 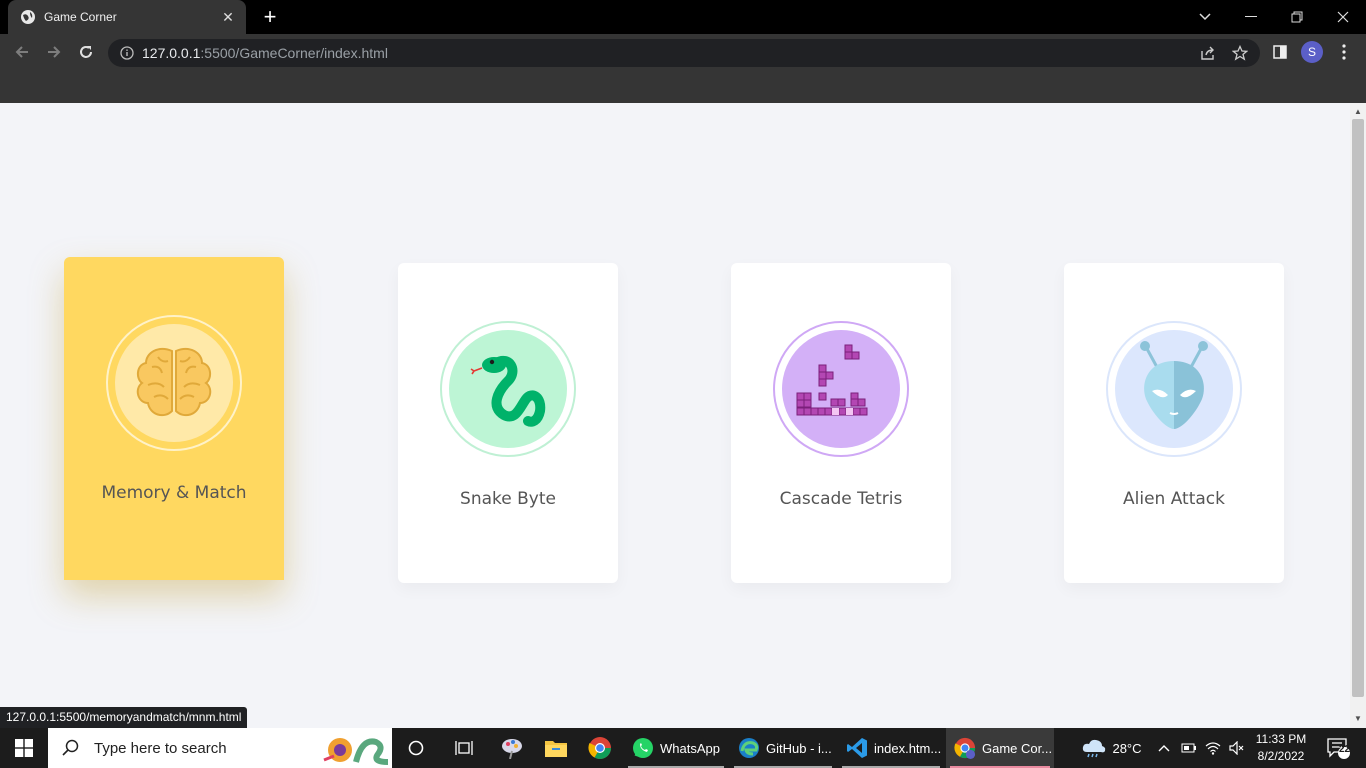 I want to click on tab-search-icon, so click(x=1205, y=17).